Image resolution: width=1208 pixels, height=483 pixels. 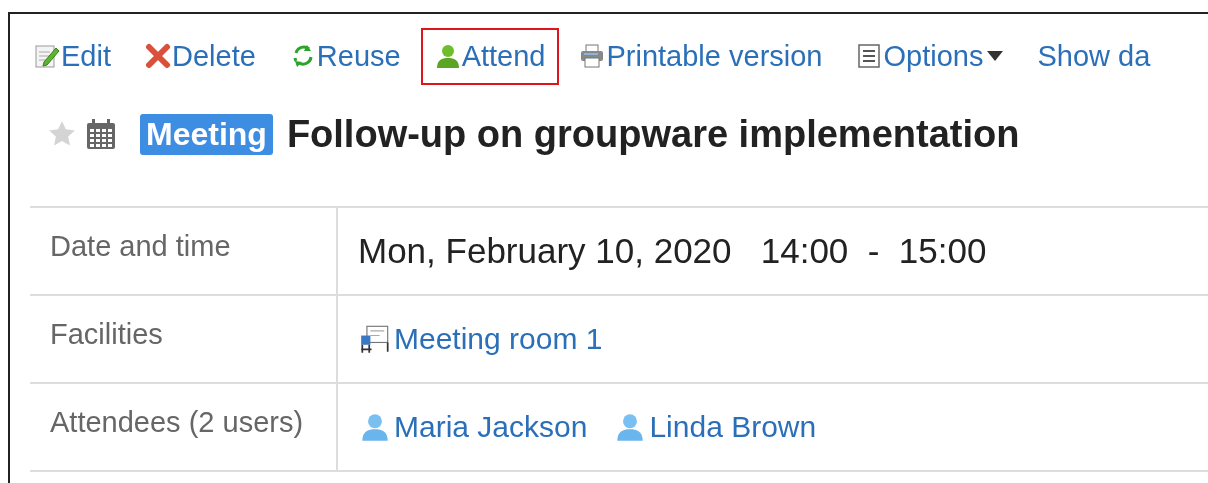 I want to click on user-link: Maria Jackson, so click(x=473, y=427).